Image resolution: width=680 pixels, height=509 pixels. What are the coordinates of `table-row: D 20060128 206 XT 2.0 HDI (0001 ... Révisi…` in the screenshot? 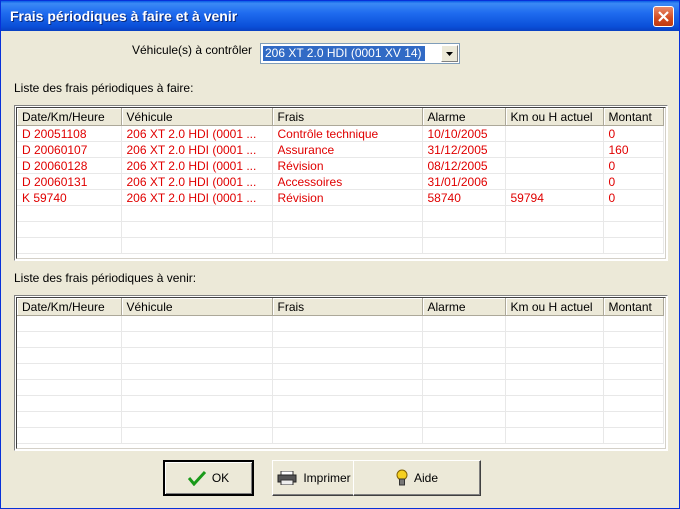 It's located at (340, 165).